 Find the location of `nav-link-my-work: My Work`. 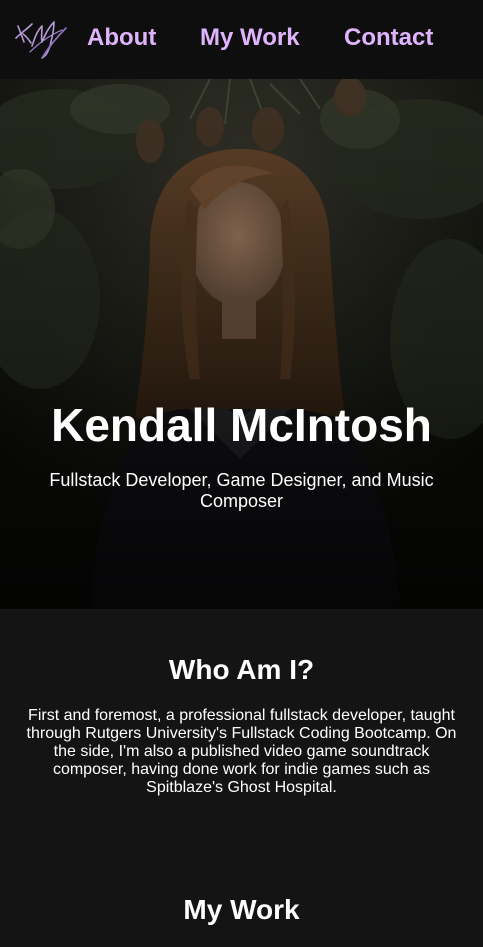

nav-link-my-work: My Work is located at coordinates (250, 38).